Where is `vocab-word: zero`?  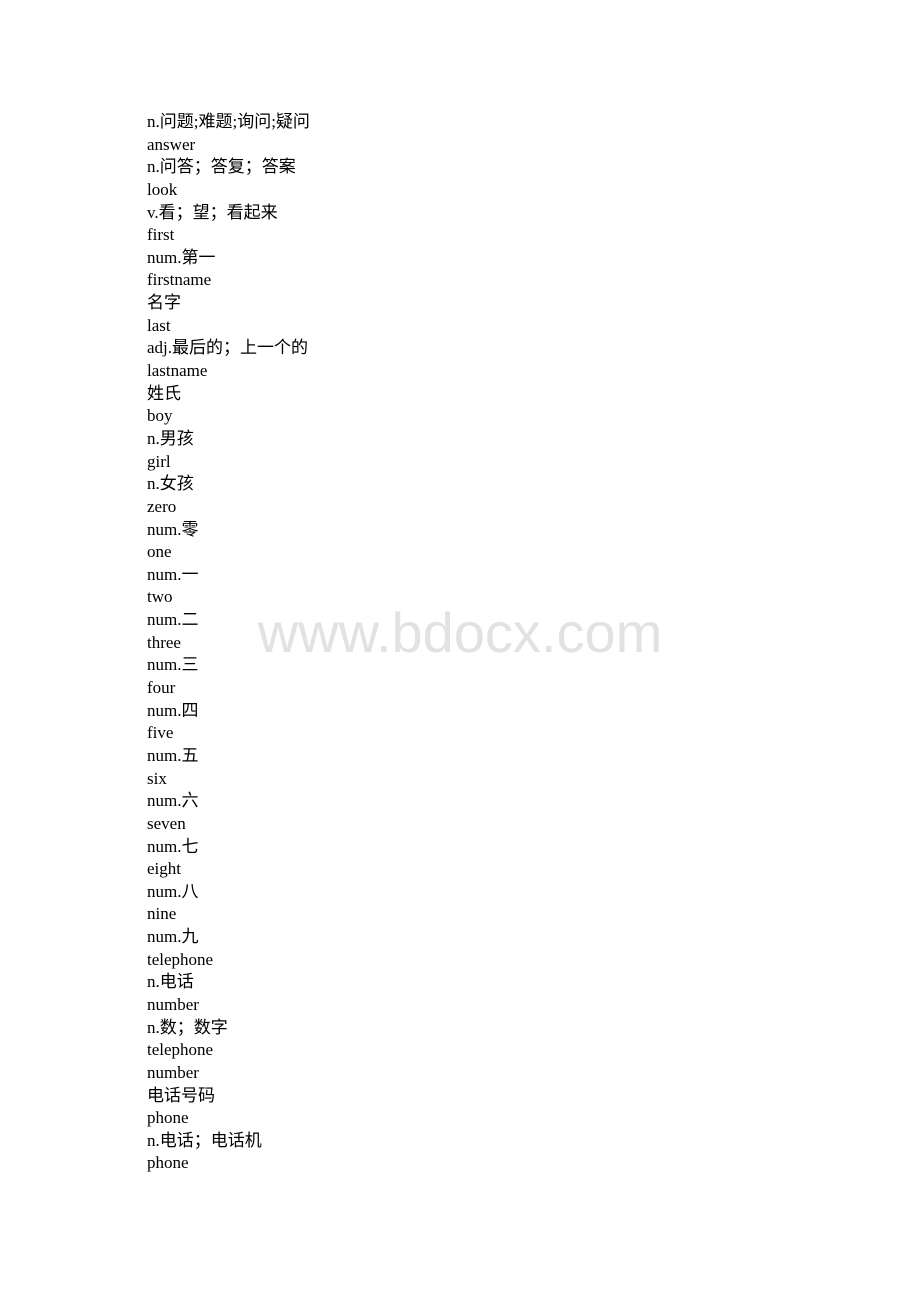
vocab-word: zero is located at coordinates (162, 506).